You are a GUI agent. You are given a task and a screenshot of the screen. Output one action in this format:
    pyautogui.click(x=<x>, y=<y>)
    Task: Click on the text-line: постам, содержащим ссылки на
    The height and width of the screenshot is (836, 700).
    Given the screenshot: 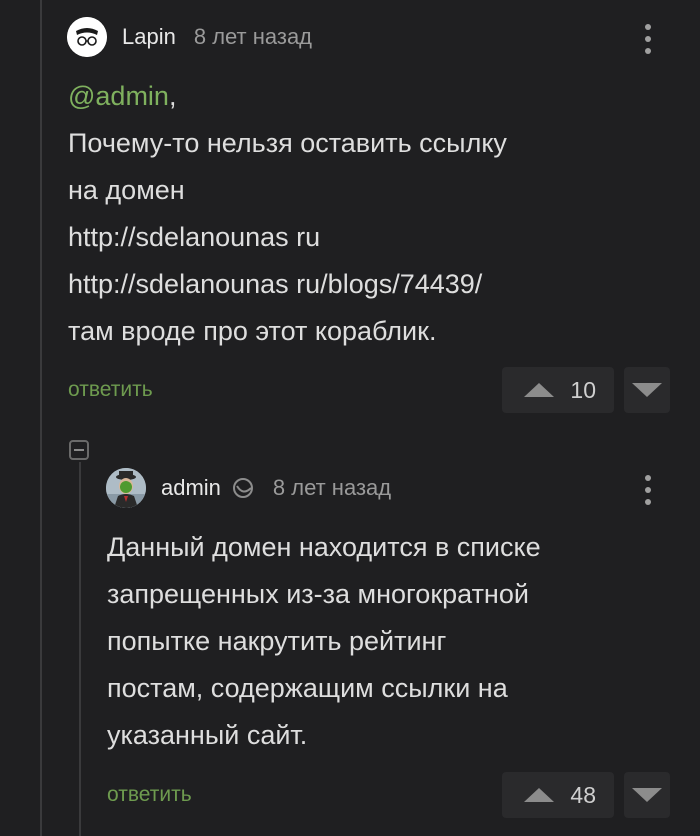 What is the action you would take?
    pyautogui.click(x=307, y=688)
    